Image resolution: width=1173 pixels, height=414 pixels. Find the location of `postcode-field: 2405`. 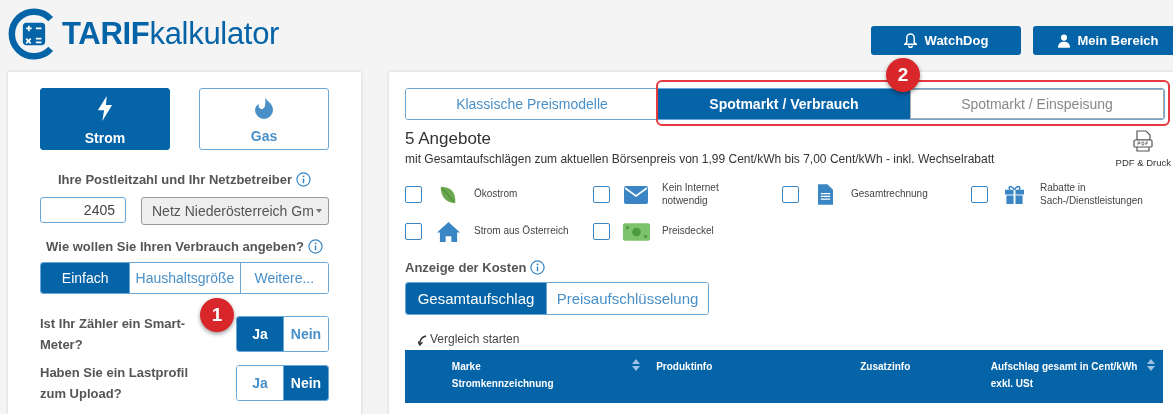

postcode-field: 2405 is located at coordinates (83, 210).